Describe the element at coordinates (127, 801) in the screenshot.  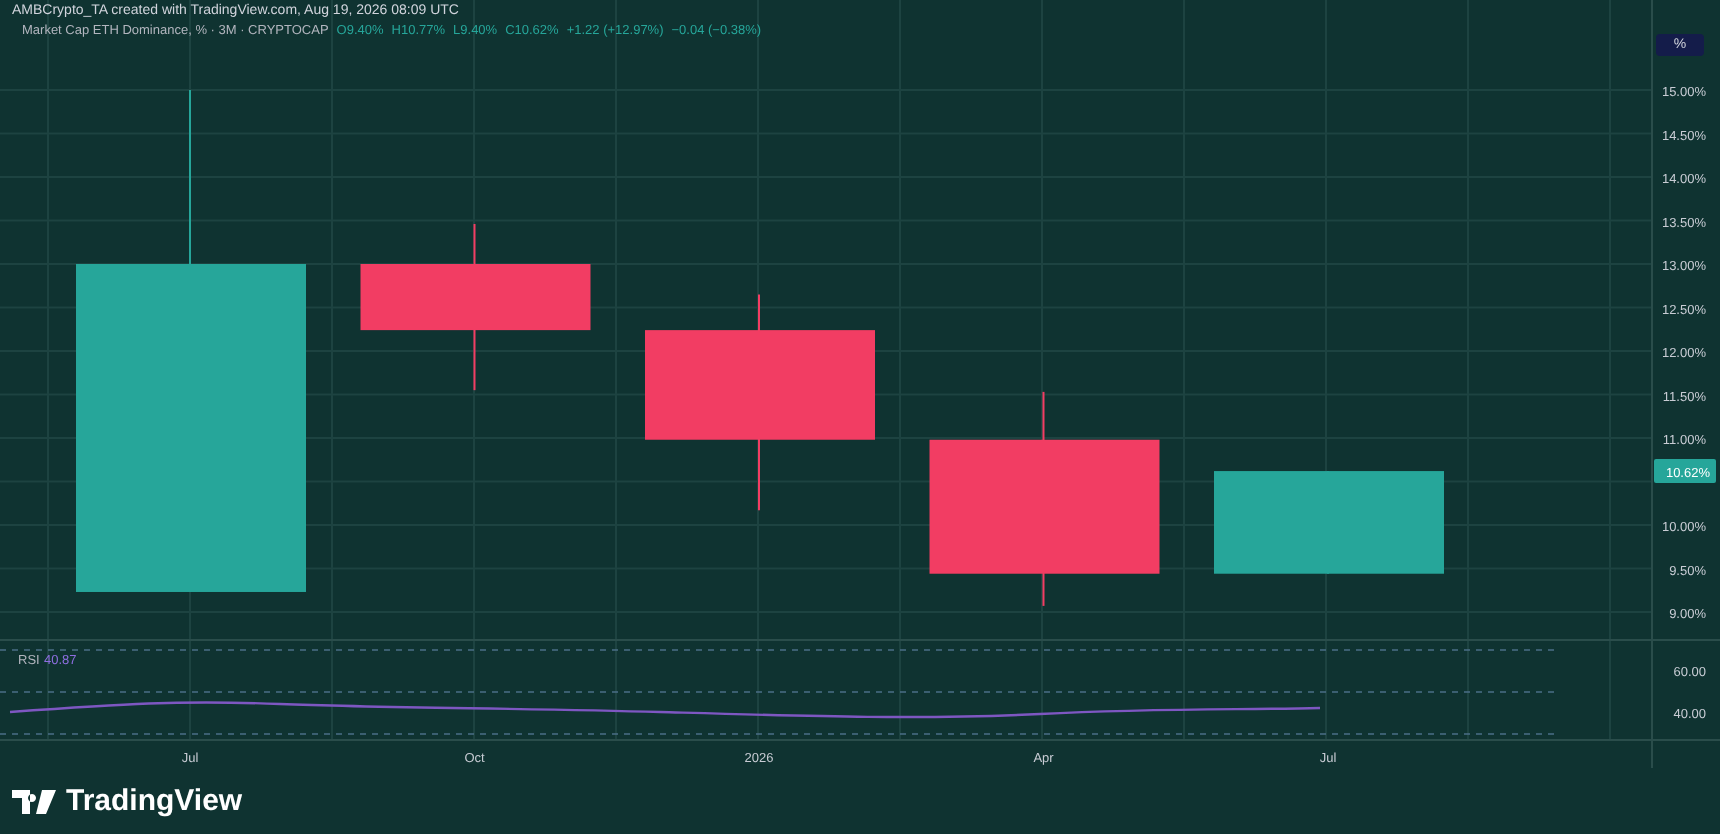
I see `tradingview-logo: TradingView` at that location.